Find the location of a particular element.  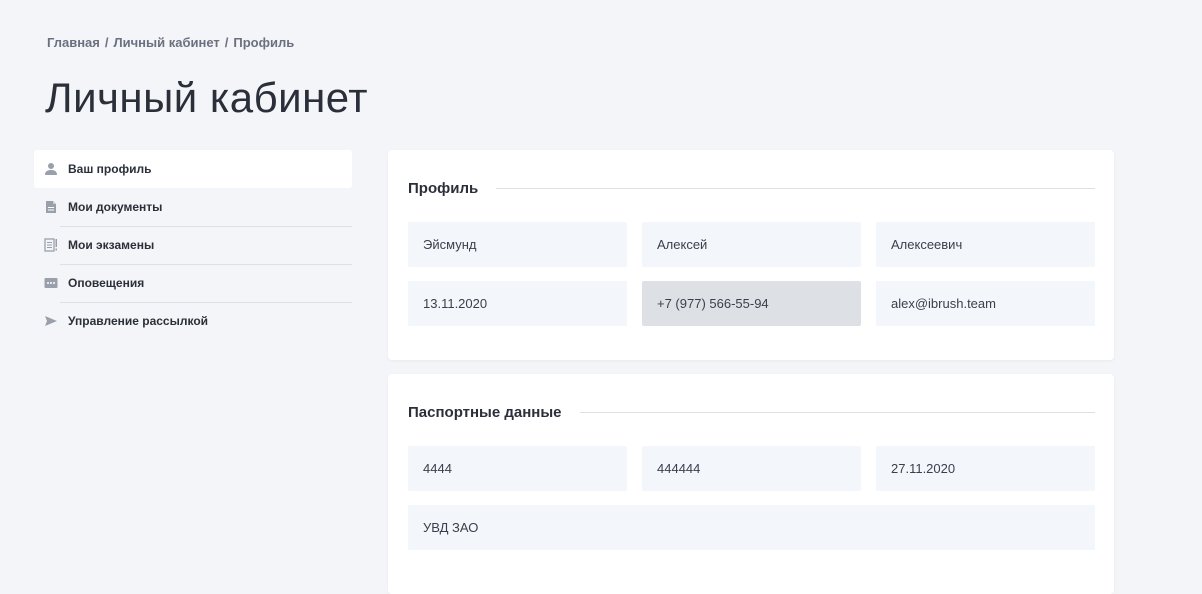

document-icon is located at coordinates (51, 207).